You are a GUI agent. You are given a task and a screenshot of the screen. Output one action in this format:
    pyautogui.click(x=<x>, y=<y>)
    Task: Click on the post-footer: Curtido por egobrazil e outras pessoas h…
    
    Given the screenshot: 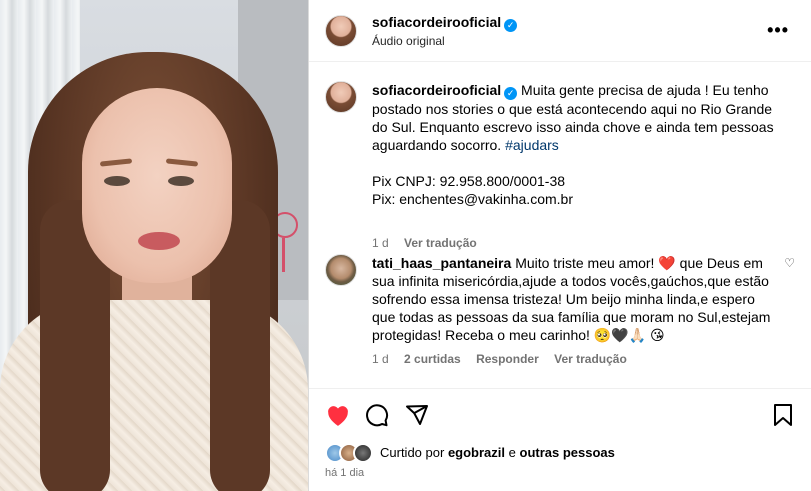 What is the action you would take?
    pyautogui.click(x=560, y=439)
    